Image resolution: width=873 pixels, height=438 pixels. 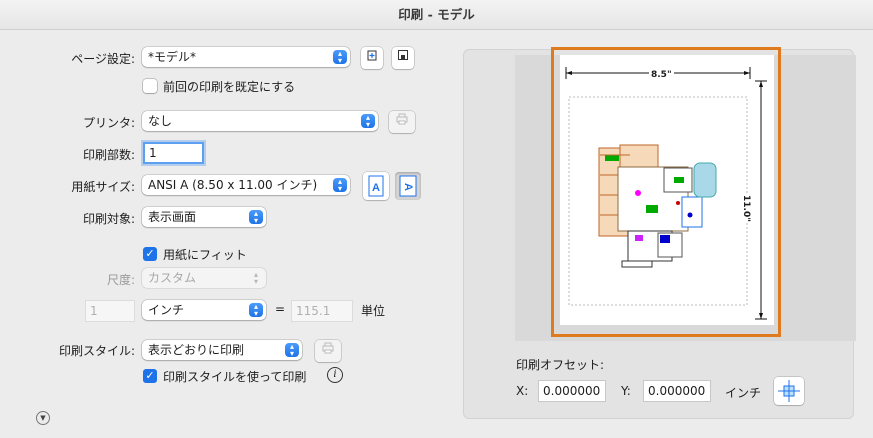 I want to click on scale-unit-select: インチ ▴ ▾, so click(x=204, y=310).